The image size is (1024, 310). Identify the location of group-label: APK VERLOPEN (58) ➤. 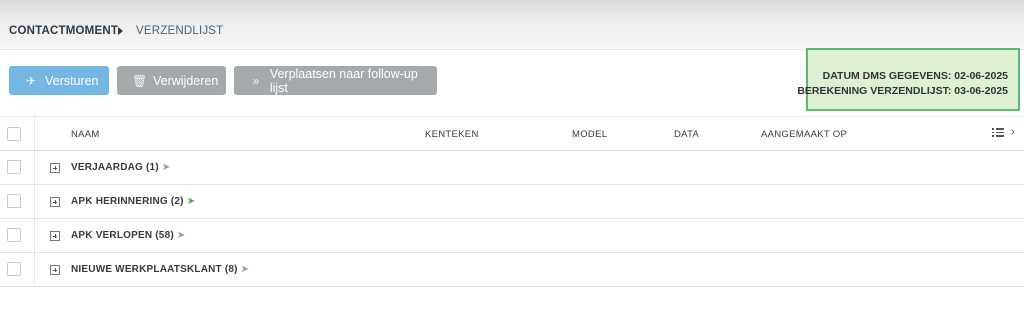
(128, 235).